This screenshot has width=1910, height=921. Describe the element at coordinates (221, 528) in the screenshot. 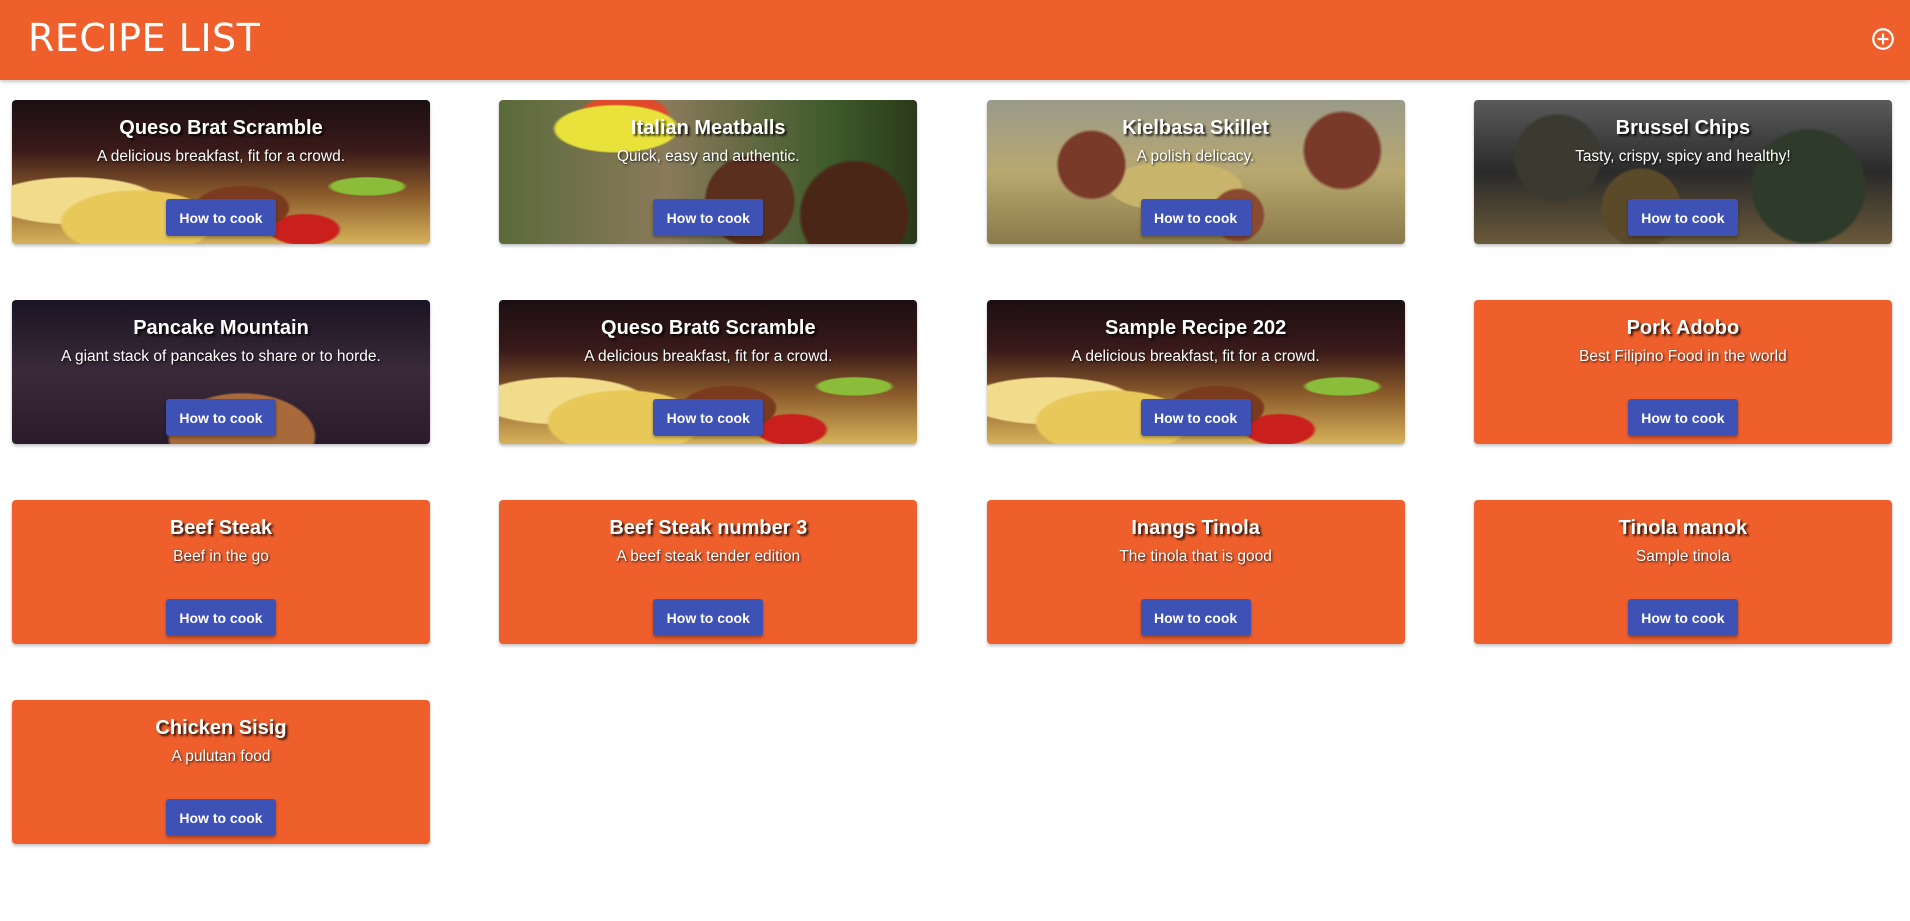

I see `recipe-title: Beef Steak` at that location.